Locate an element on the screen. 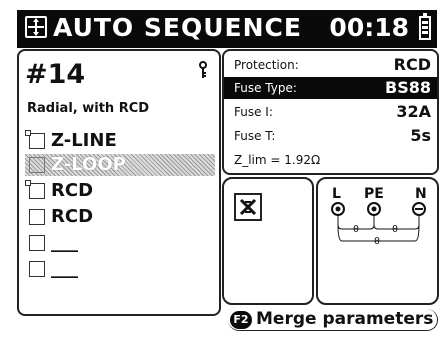 Image resolution: width=446 pixels, height=338 pixels. test-item: Z-LINE is located at coordinates (120, 141).